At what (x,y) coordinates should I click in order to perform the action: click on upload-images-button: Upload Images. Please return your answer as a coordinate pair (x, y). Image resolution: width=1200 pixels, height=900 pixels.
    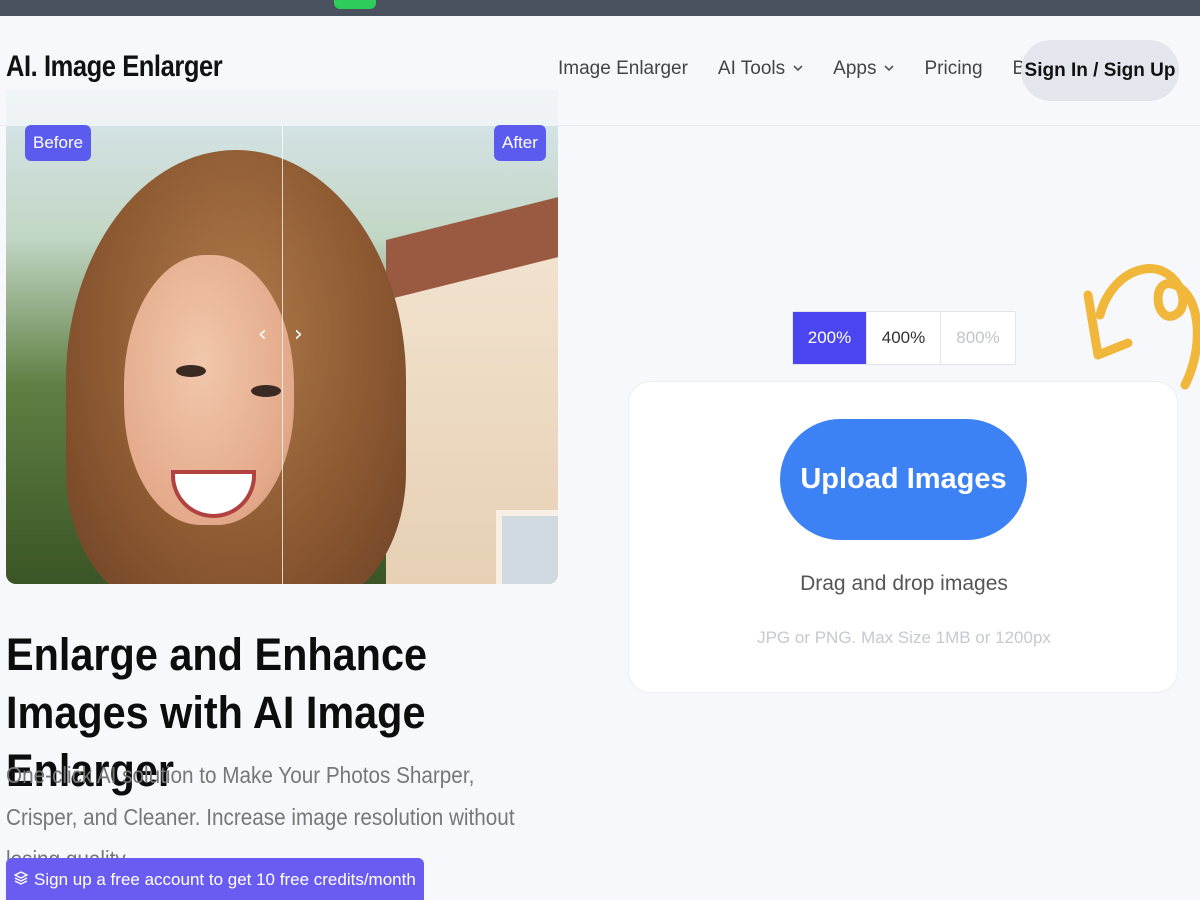
    Looking at the image, I should click on (903, 479).